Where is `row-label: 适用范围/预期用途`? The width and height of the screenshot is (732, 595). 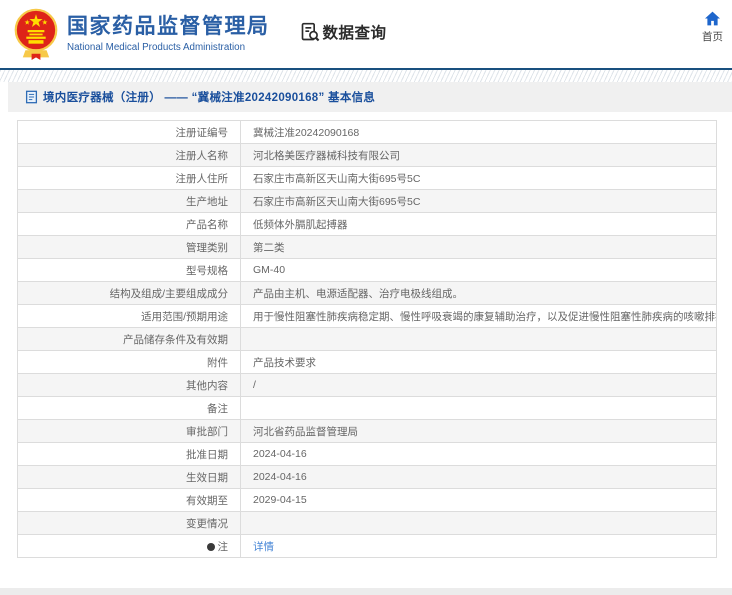
row-label: 适用范围/预期用途 is located at coordinates (129, 316).